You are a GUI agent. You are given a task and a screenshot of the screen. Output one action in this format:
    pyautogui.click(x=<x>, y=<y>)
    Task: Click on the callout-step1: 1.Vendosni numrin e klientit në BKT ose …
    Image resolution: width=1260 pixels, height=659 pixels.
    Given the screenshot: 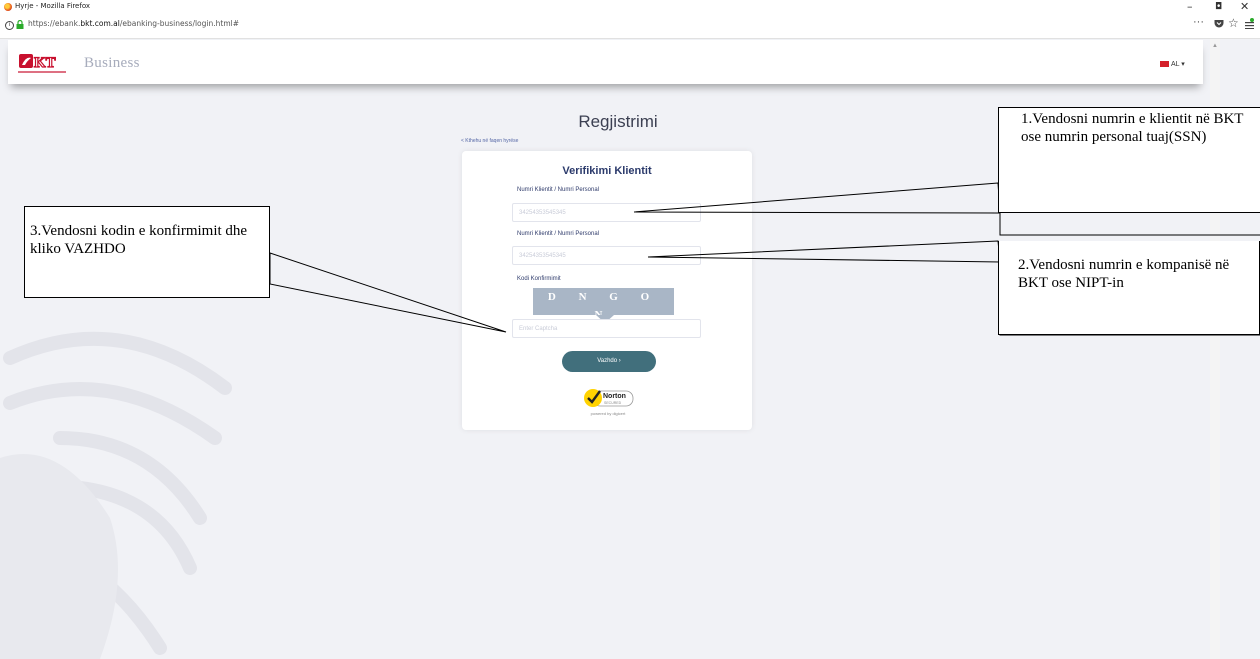 What is the action you would take?
    pyautogui.click(x=1129, y=160)
    